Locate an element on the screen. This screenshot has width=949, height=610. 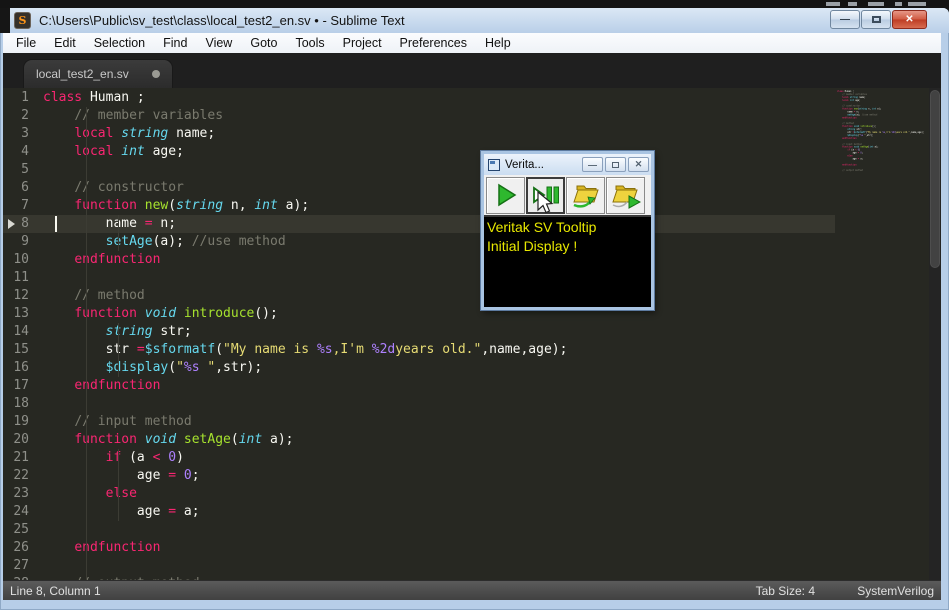
line-number: 1 is located at coordinates (23, 98).